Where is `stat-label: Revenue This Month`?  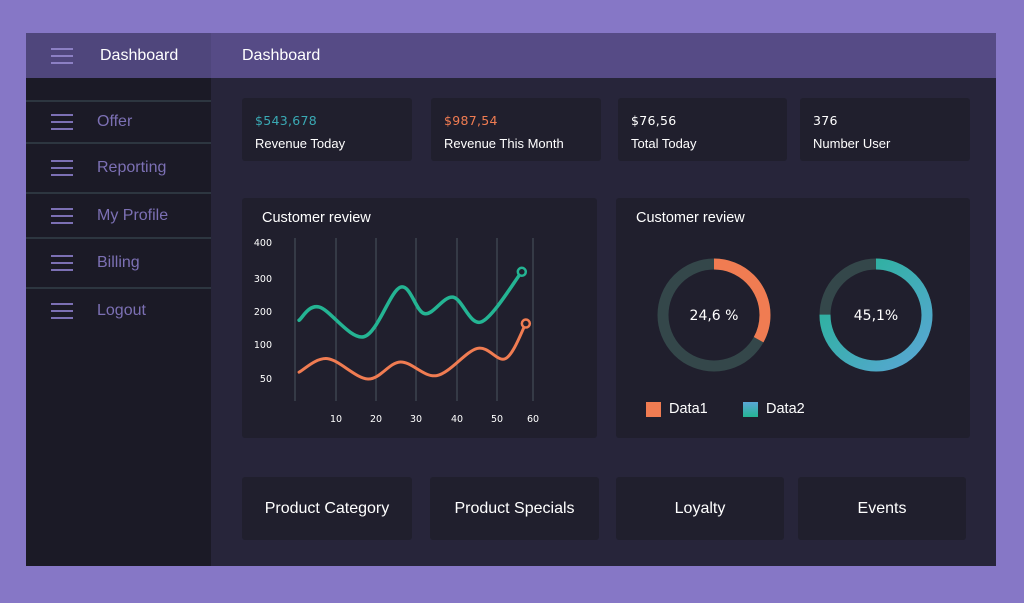
stat-label: Revenue This Month is located at coordinates (504, 143).